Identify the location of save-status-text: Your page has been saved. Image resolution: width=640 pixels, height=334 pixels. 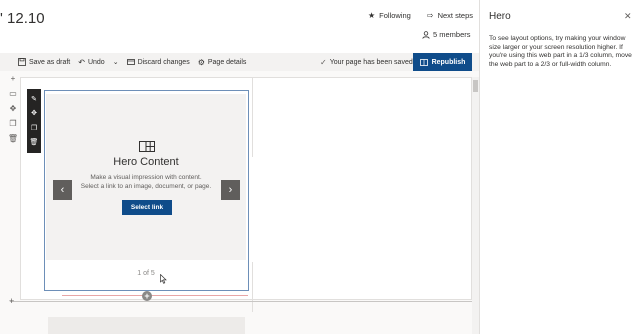
(371, 62).